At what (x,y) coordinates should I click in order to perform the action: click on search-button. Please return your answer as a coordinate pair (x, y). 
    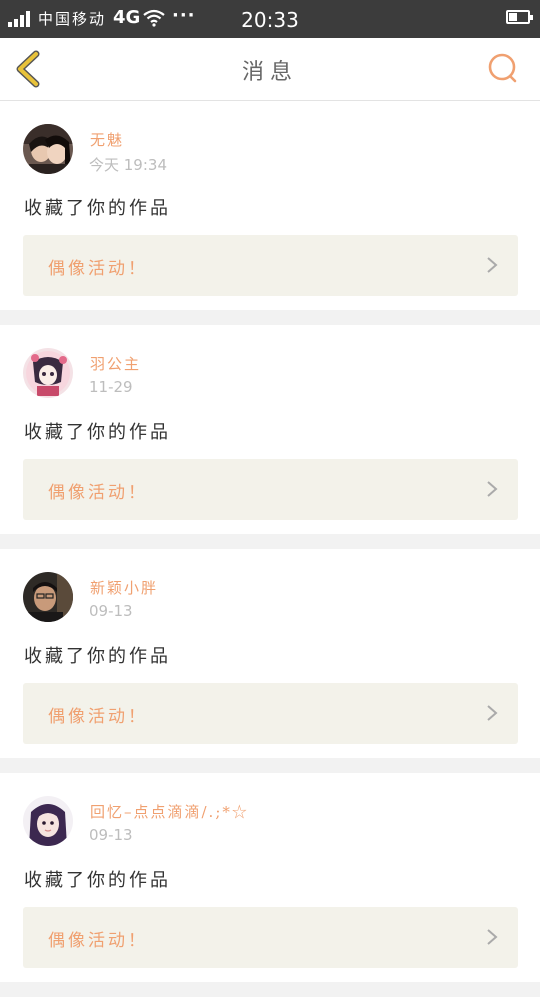
    Looking at the image, I should click on (503, 69).